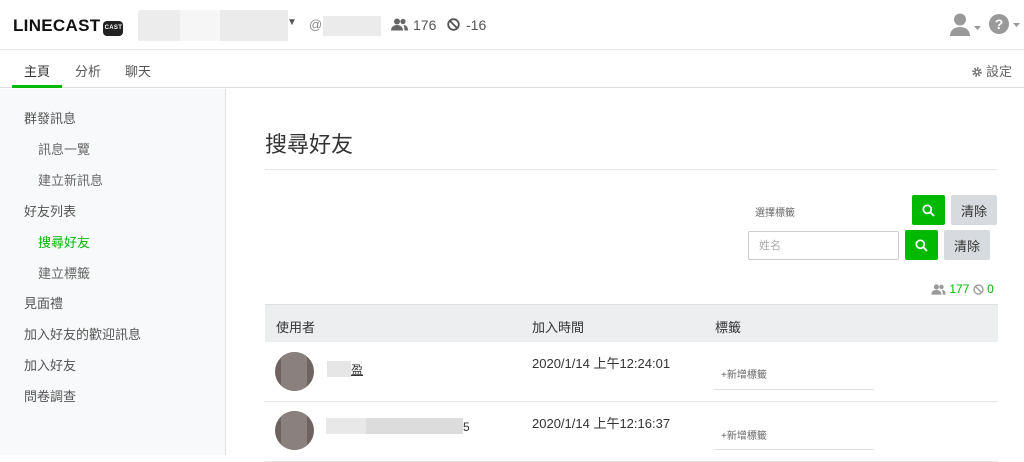 The height and width of the screenshot is (462, 1024). I want to click on column-tags: 標籤, so click(728, 327).